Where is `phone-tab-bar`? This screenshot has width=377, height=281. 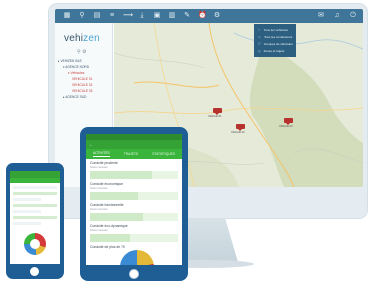 phone-tab-bar is located at coordinates (35, 180).